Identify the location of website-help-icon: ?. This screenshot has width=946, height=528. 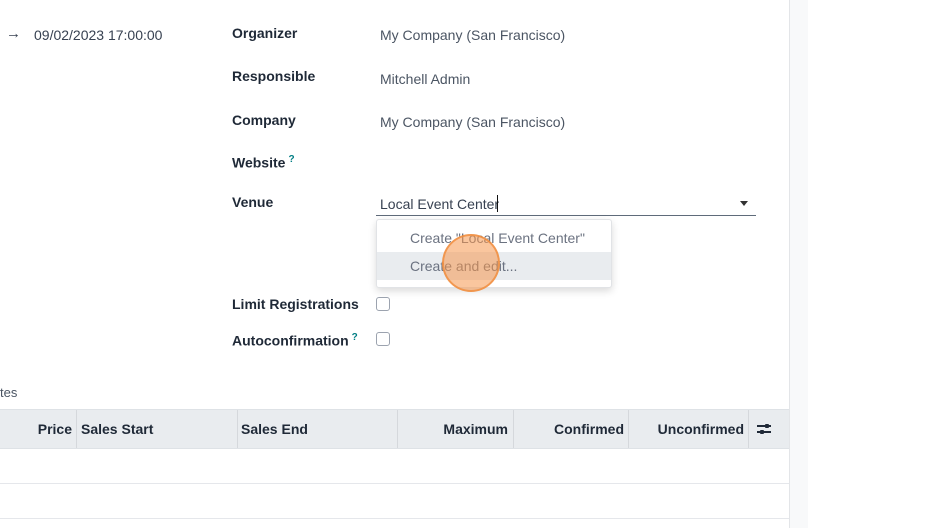
(291, 159).